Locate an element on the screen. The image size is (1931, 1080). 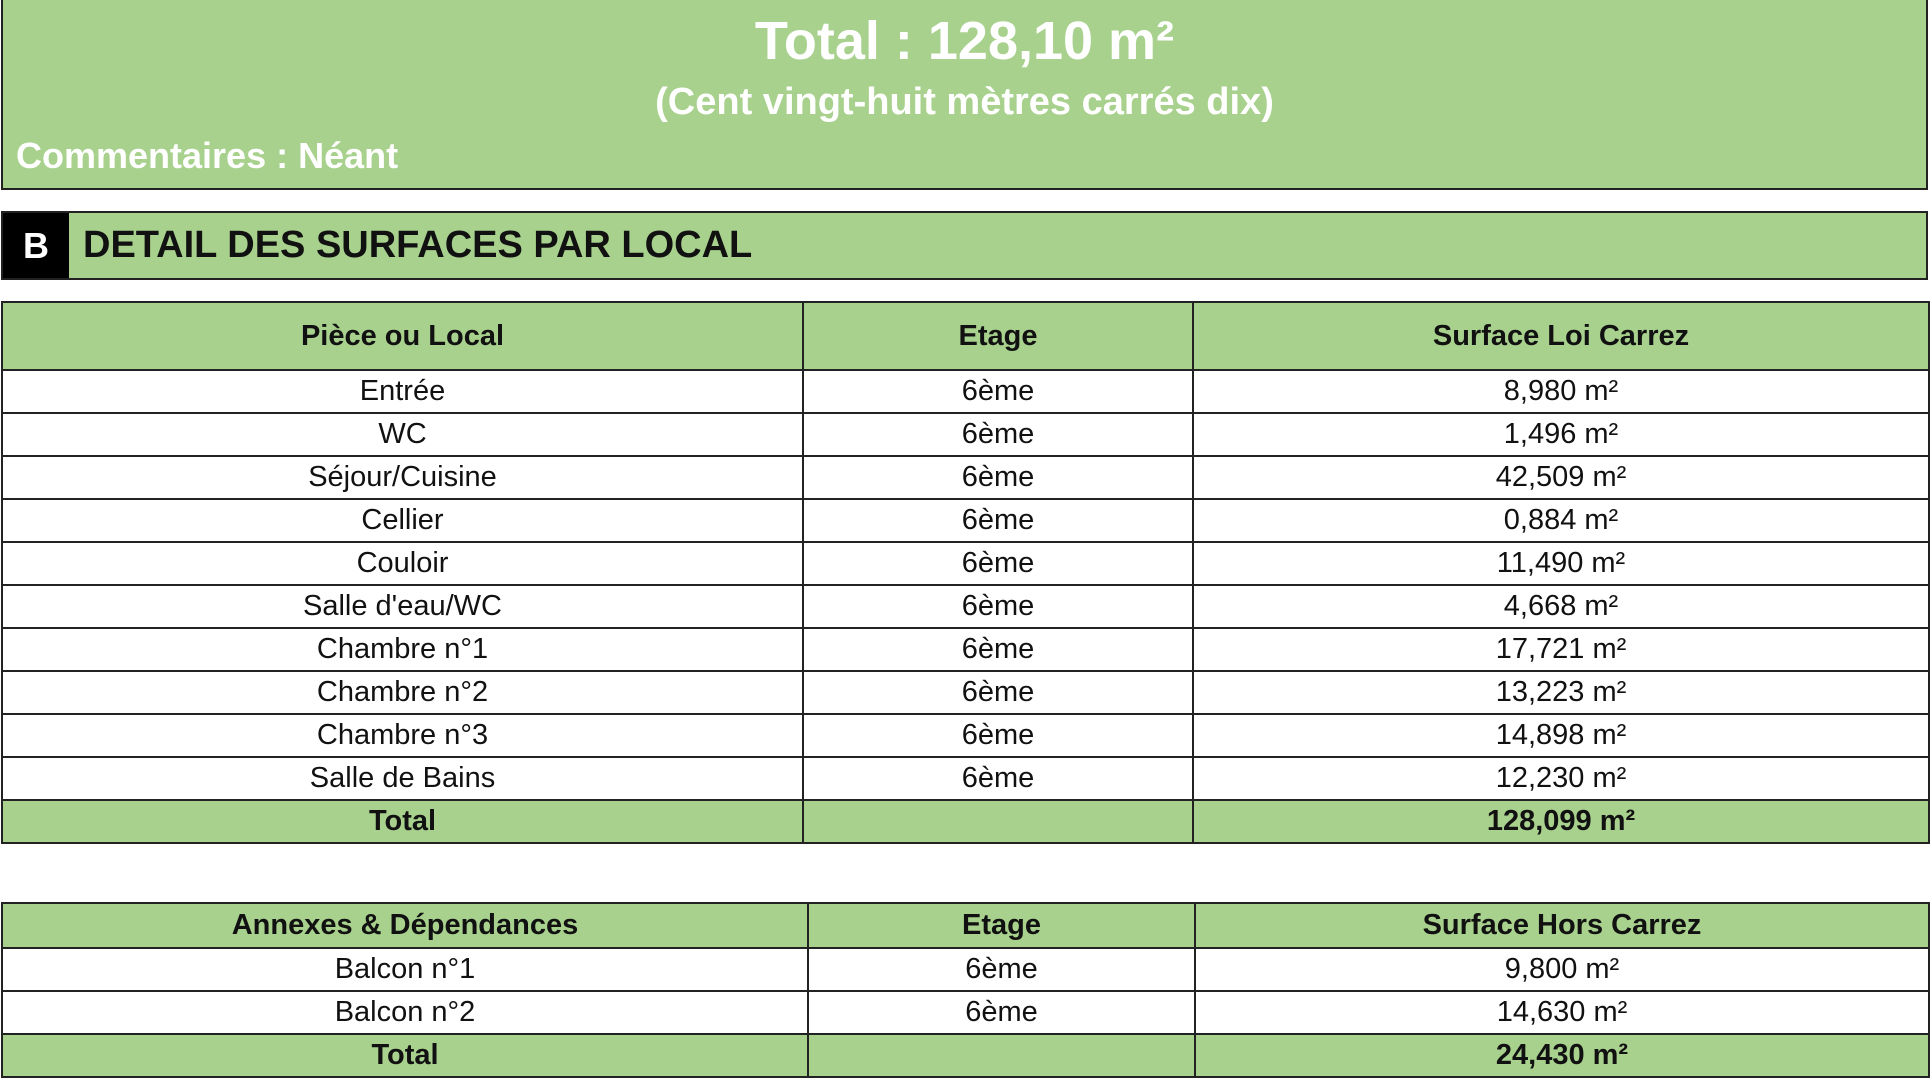
table-row: WC 6ème 1,496 m² is located at coordinates (965, 434).